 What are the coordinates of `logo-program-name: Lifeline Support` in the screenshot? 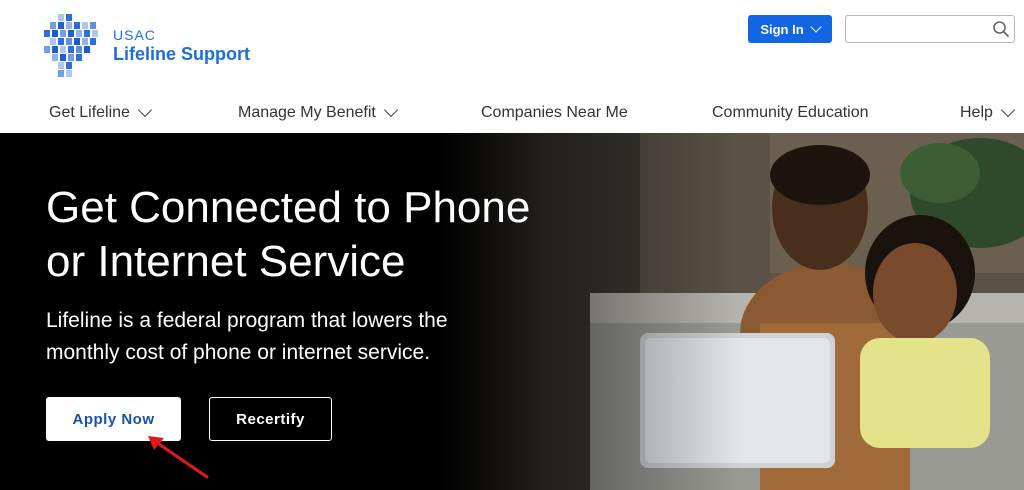 It's located at (181, 54).